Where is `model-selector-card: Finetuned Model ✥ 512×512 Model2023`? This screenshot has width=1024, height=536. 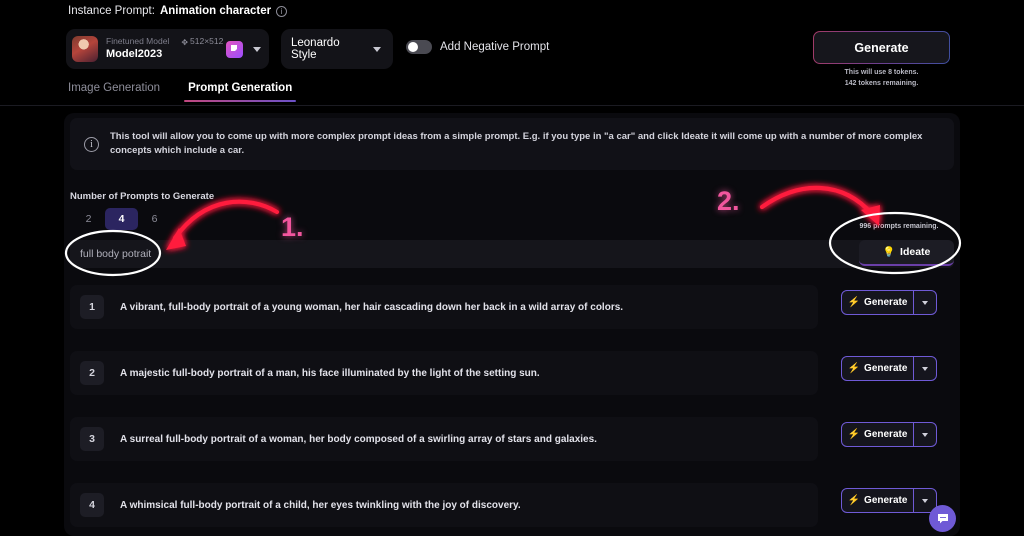 model-selector-card: Finetuned Model ✥ 512×512 Model2023 is located at coordinates (167, 49).